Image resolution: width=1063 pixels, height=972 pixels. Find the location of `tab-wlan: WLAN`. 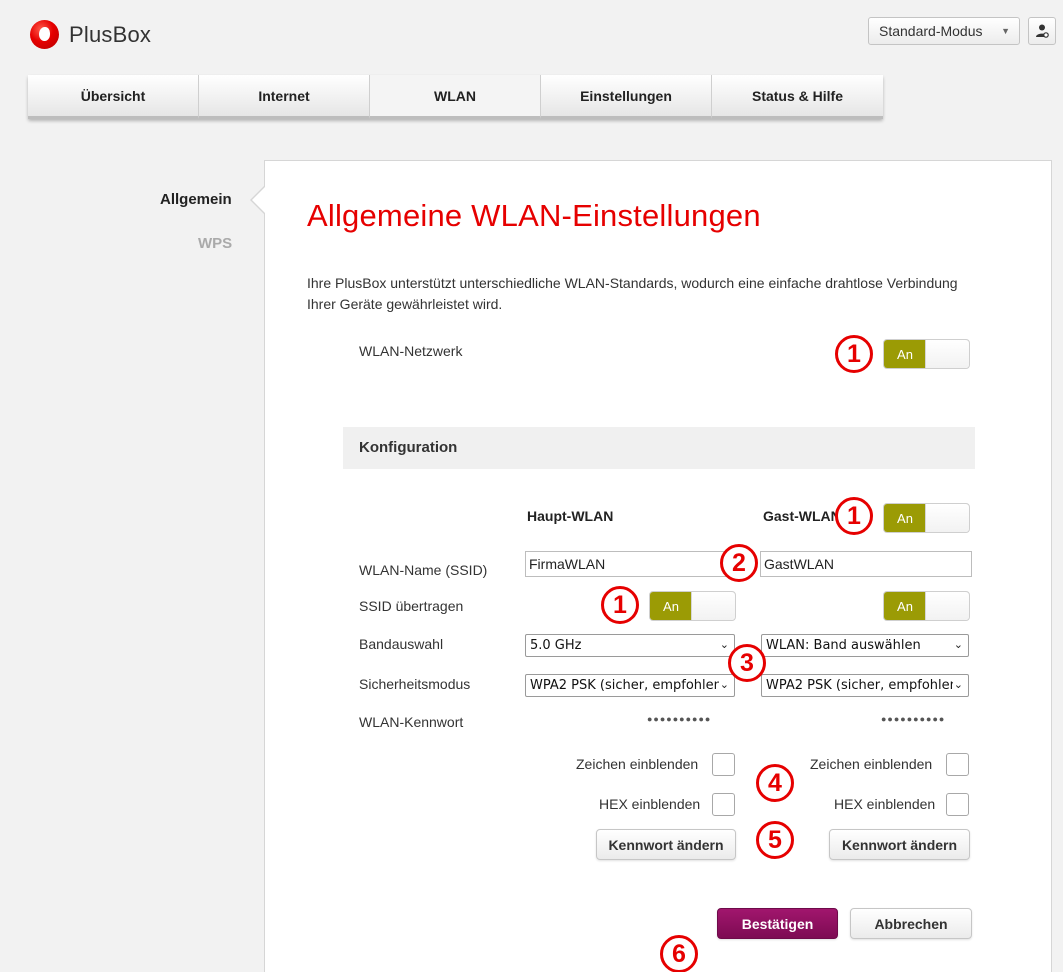

tab-wlan: WLAN is located at coordinates (455, 97).